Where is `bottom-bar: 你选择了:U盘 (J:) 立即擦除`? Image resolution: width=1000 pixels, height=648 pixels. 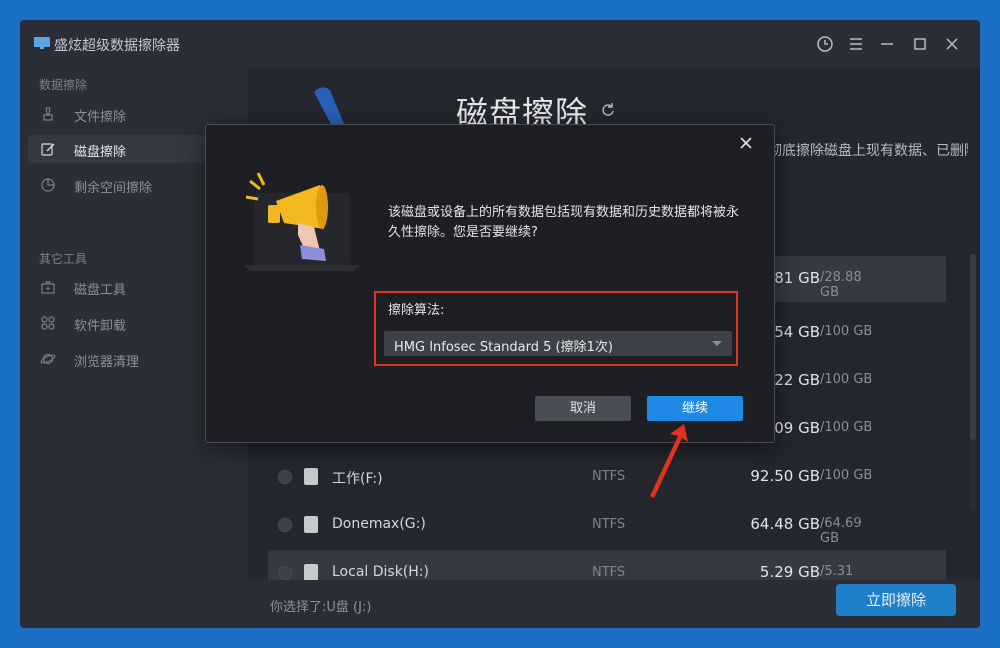 bottom-bar: 你选择了:U盘 (J:) 立即擦除 is located at coordinates (614, 604).